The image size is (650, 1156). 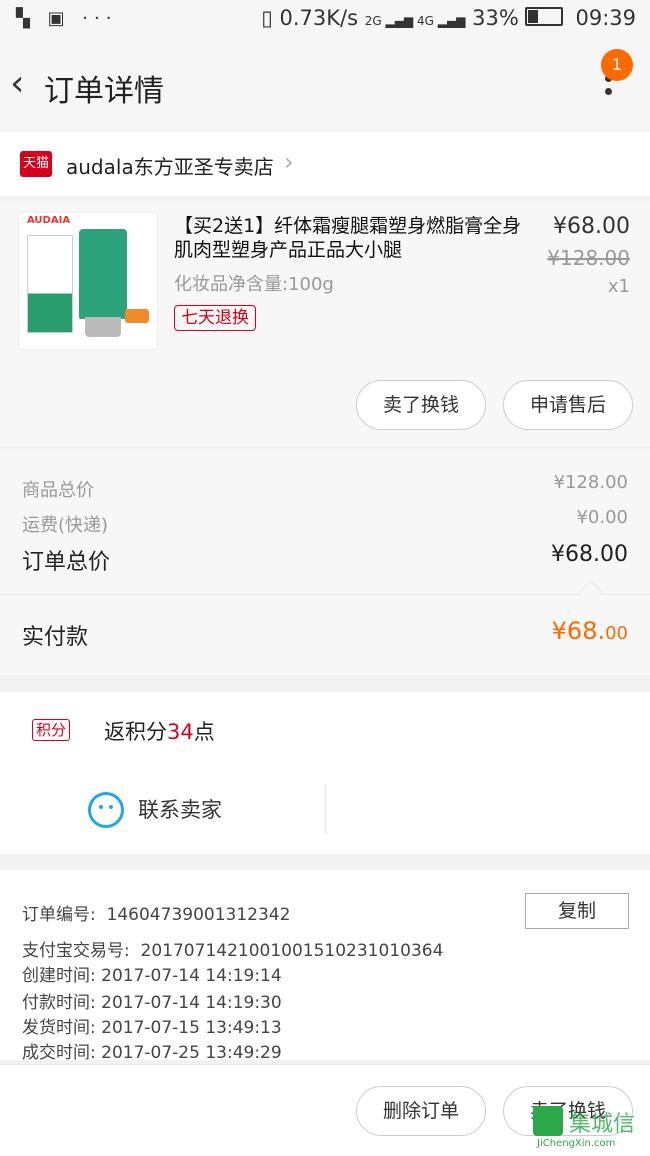 I want to click on shipped-row: 发货时间: 2017-07-15 13:49:13, so click(x=152, y=1028).